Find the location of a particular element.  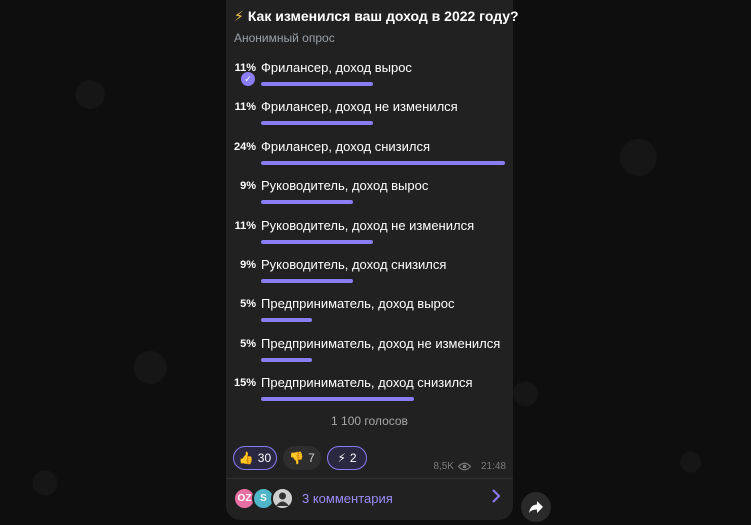

option-label: Руководитель, доход не изменился is located at coordinates (368, 225).